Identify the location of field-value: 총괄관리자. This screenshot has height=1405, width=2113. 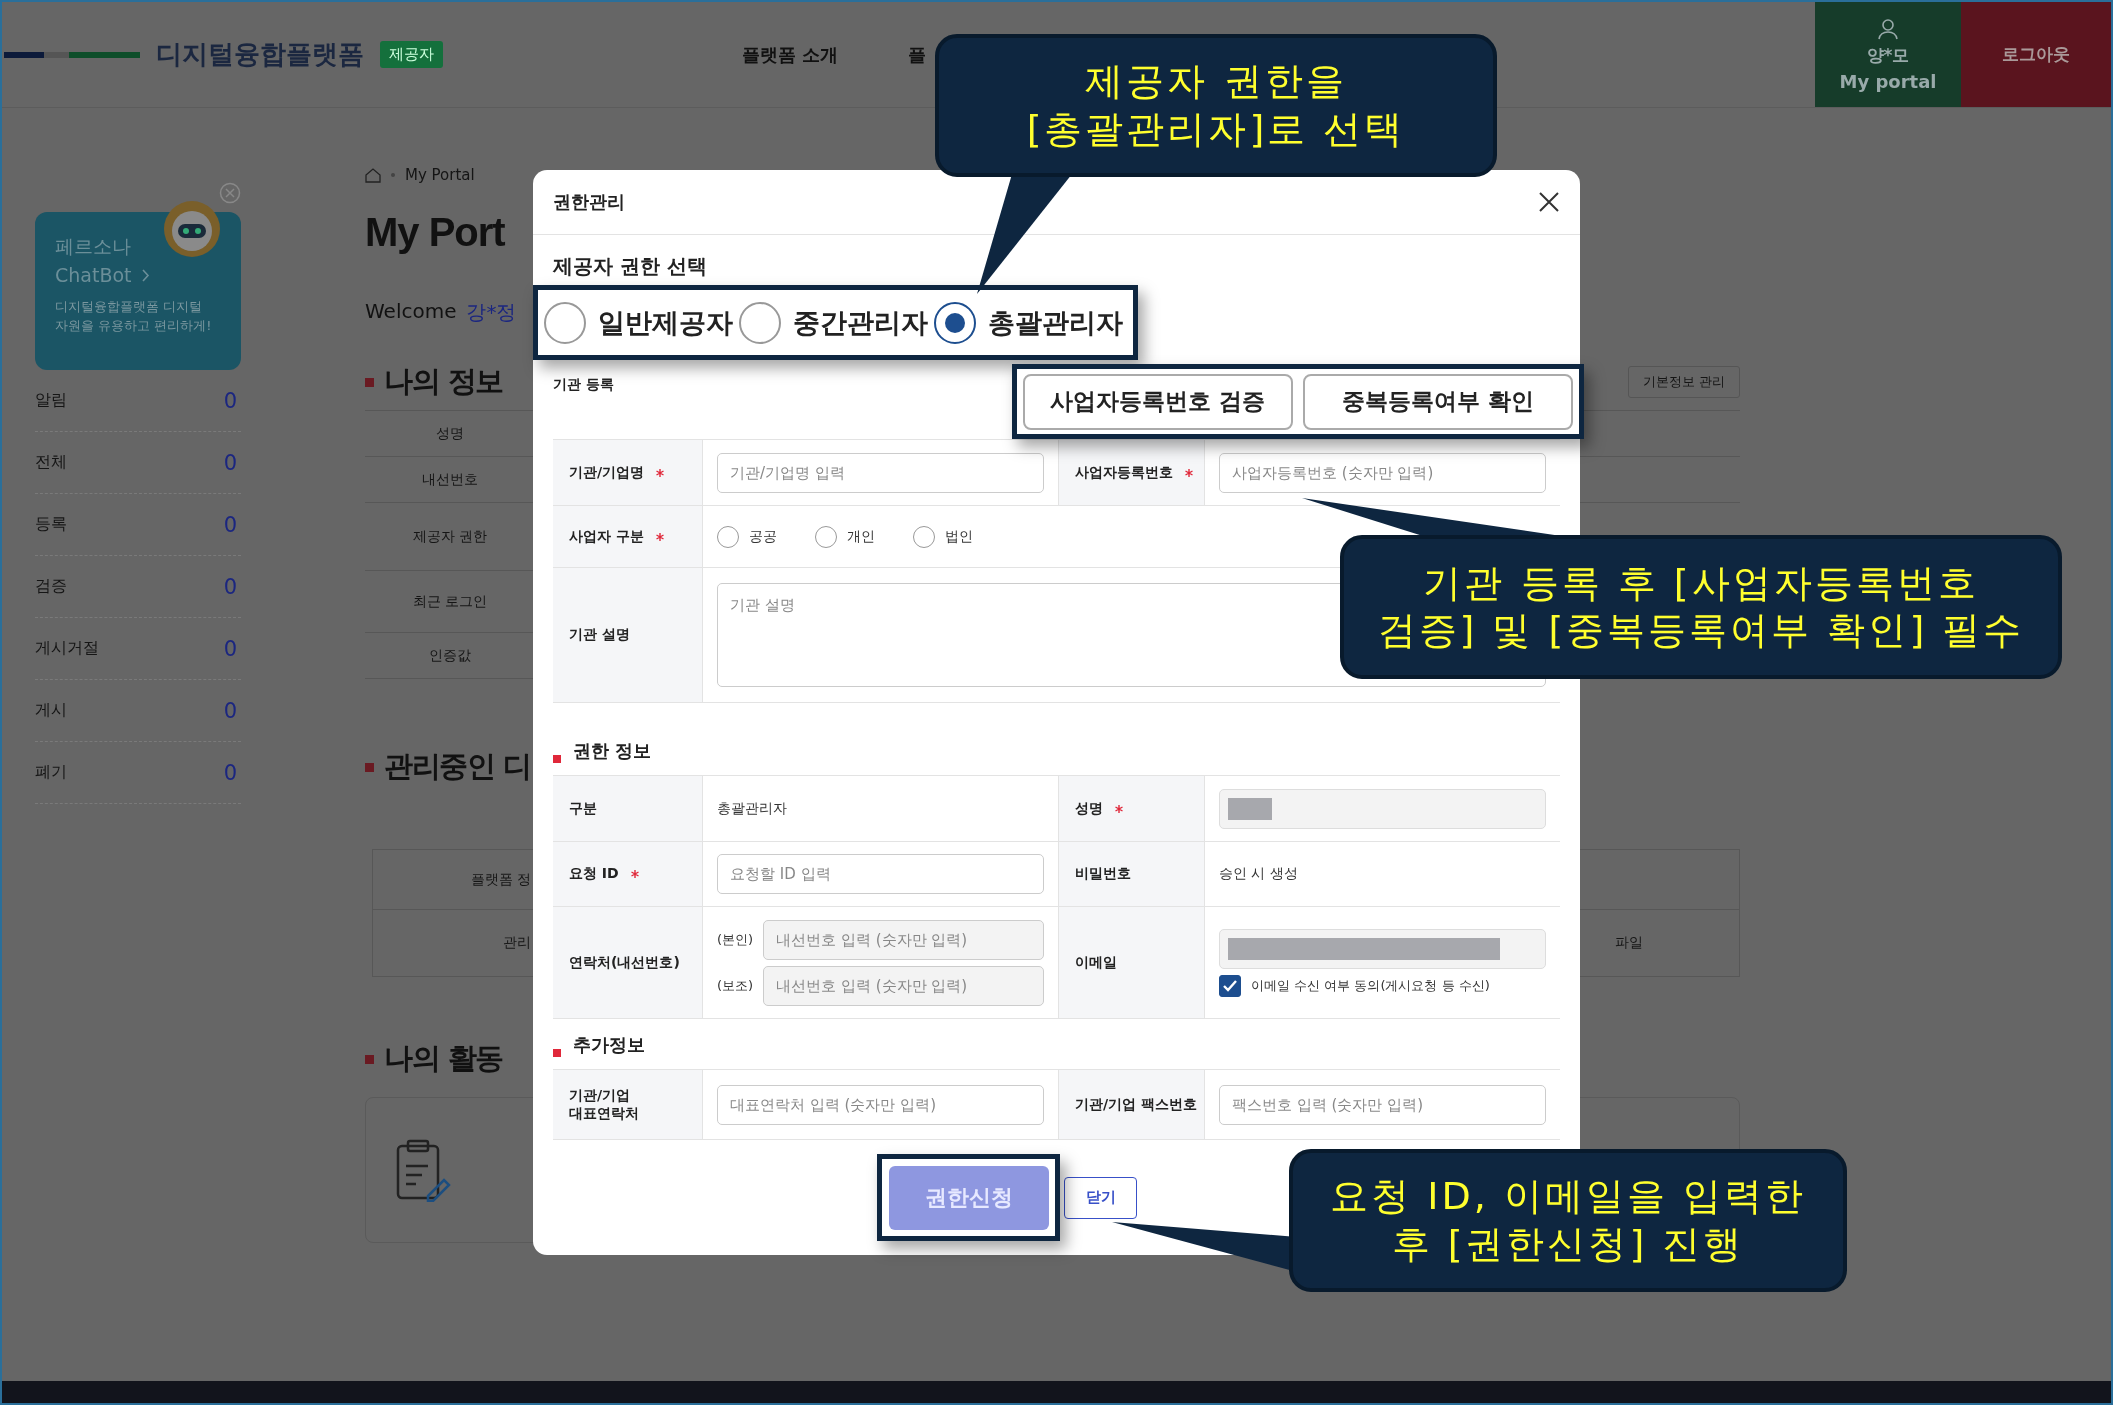
(752, 808).